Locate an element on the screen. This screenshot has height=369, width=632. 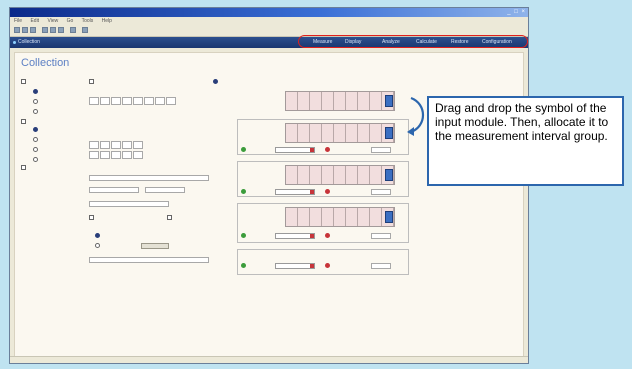
toolbar-help-icon is located at coordinates (85, 30).